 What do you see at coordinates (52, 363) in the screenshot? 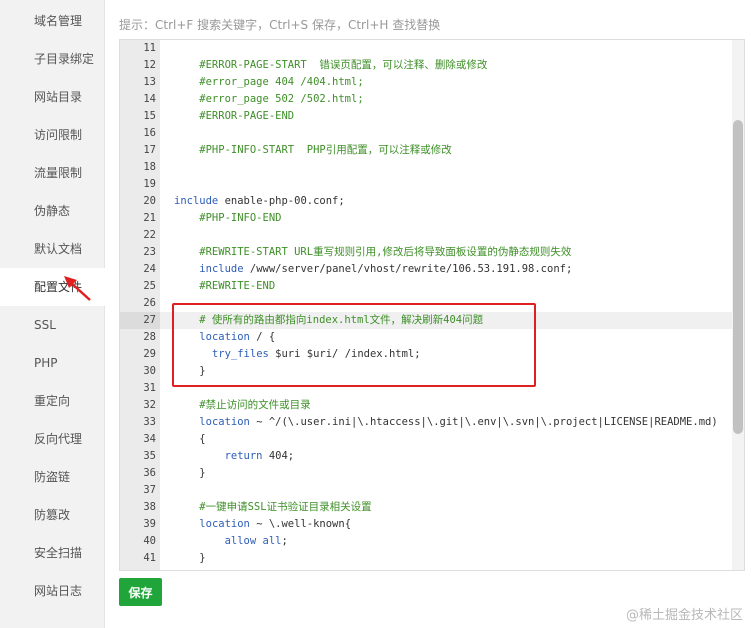
I see `sidebar-item: PHP` at bounding box center [52, 363].